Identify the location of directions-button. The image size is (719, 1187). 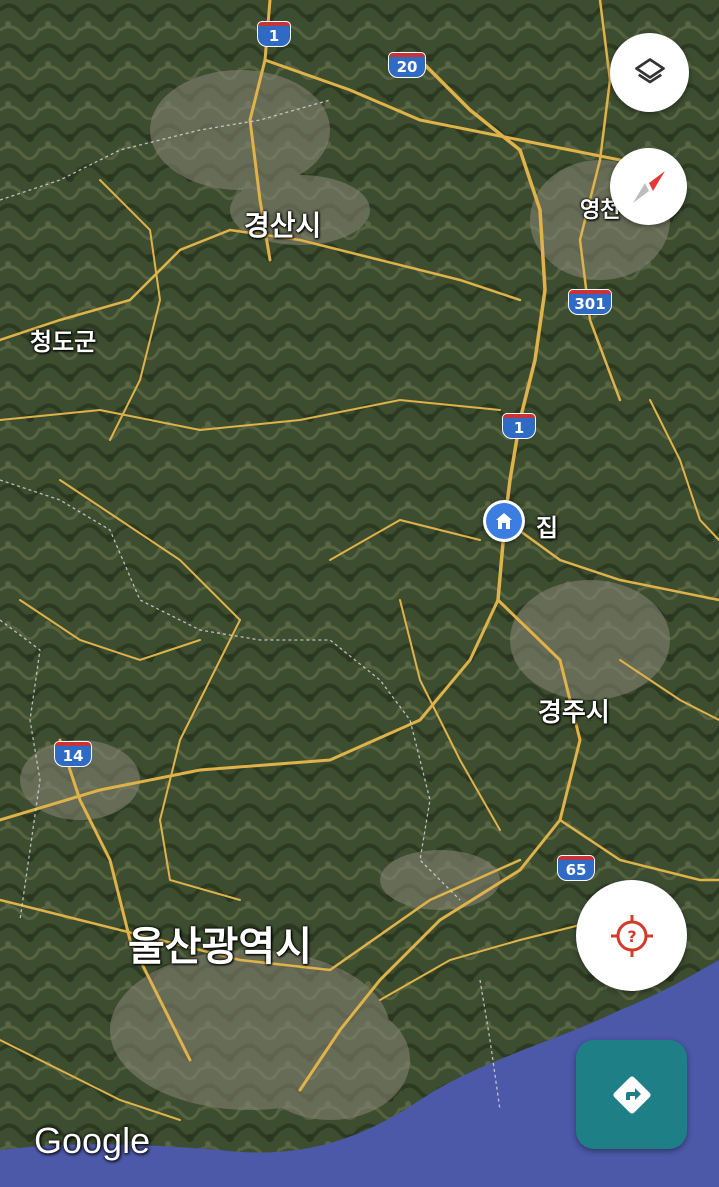
(631, 1094).